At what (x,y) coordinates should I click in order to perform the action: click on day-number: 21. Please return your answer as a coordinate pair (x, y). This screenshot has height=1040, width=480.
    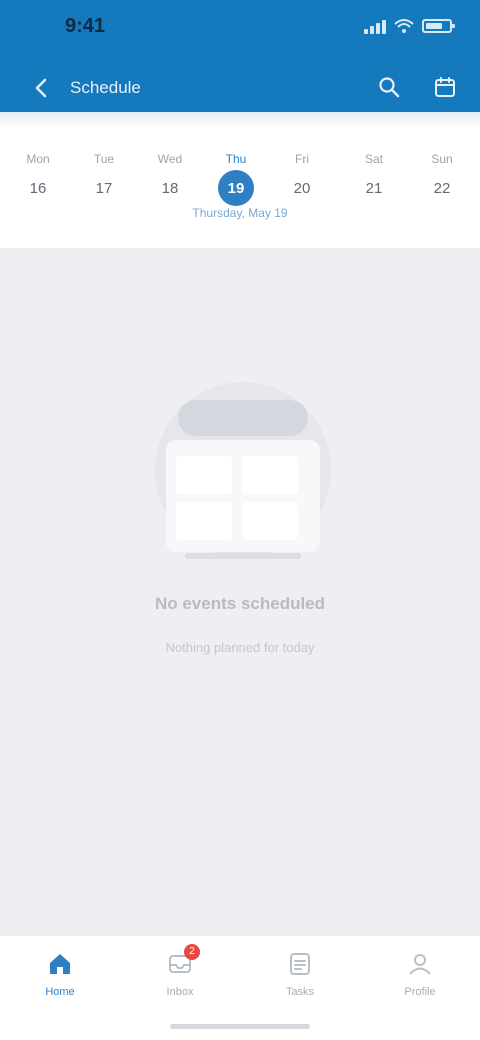
    Looking at the image, I should click on (374, 188).